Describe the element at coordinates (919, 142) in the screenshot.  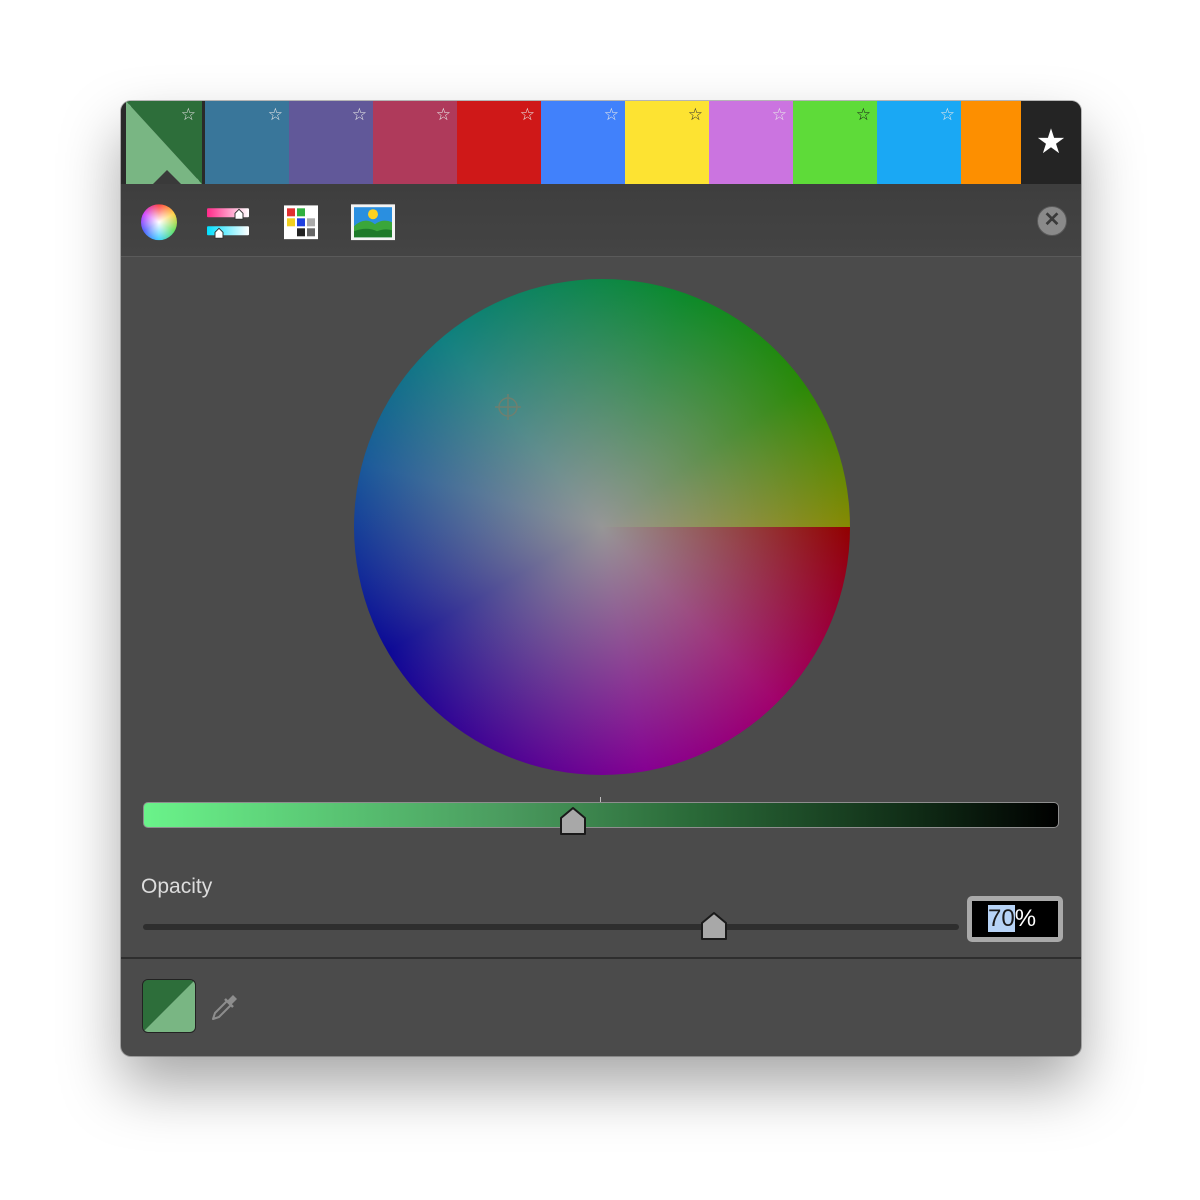
I see `favorite-swatch-sky-blue: ☆` at that location.